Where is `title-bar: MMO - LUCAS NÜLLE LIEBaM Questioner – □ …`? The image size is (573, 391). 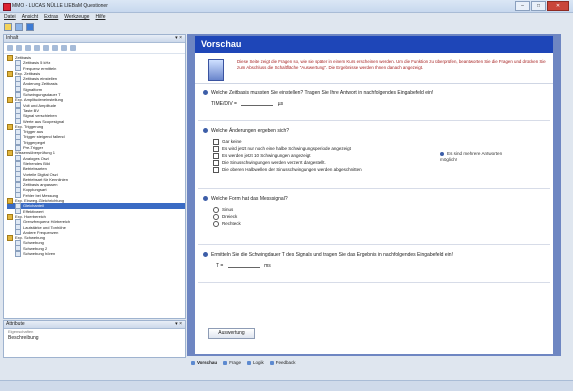
title-bar: MMO - LUCAS NÜLLE LIEBaM Questioner – □ … is located at coordinates (286, 6).